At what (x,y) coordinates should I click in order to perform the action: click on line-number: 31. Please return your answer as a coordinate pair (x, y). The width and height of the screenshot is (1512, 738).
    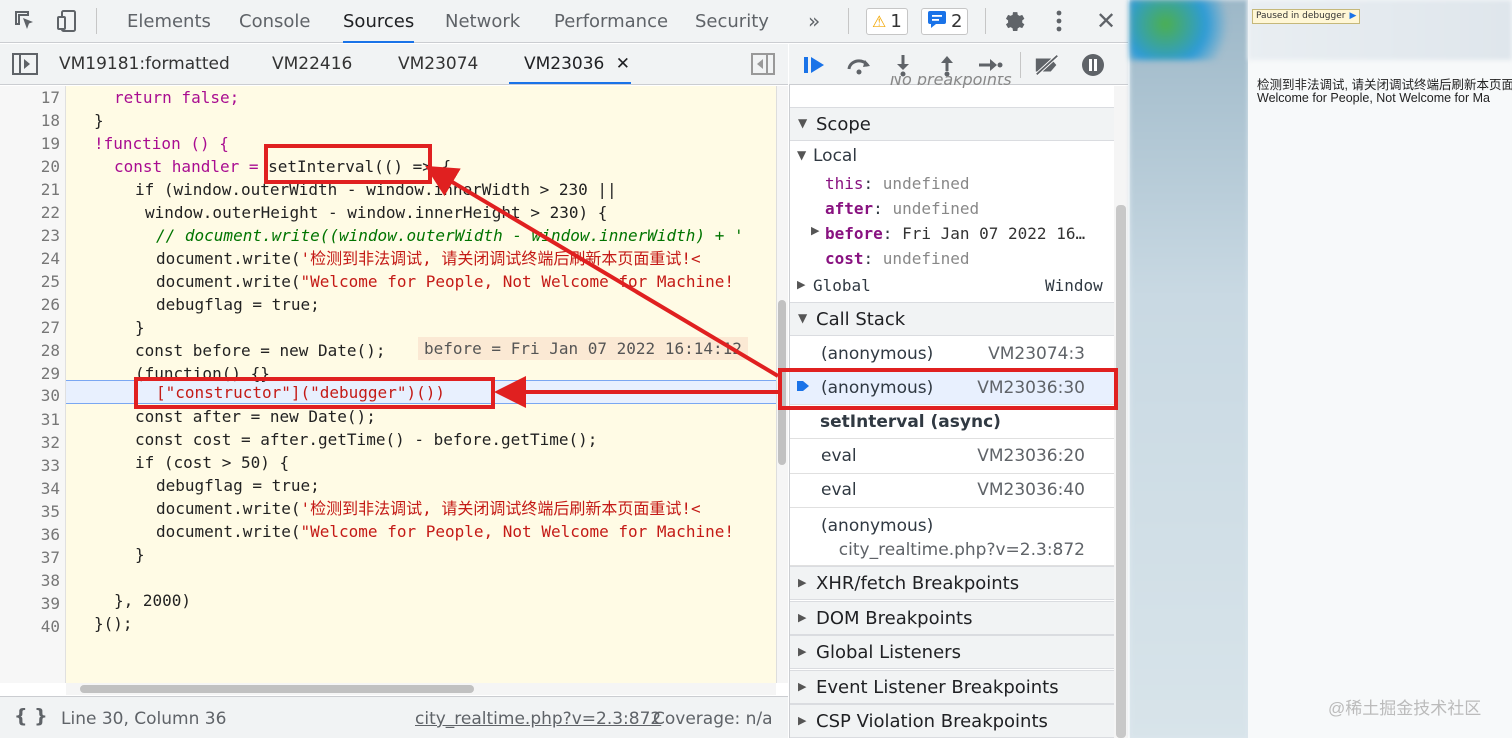
    Looking at the image, I should click on (30, 419).